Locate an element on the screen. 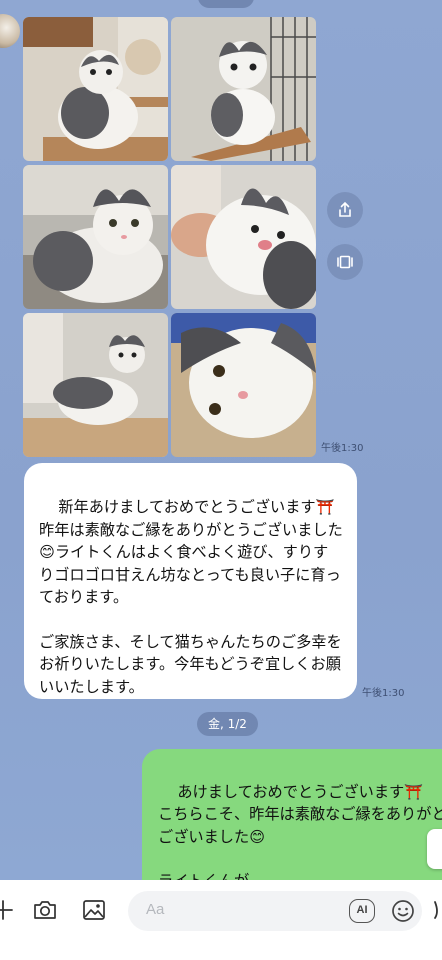 The image size is (442, 960). emoji-icon is located at coordinates (403, 911).